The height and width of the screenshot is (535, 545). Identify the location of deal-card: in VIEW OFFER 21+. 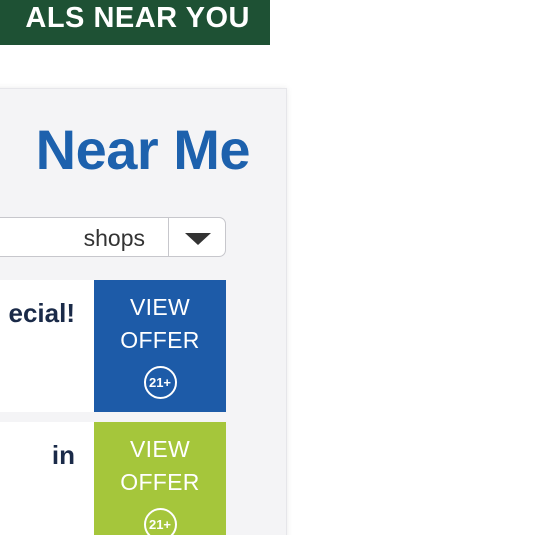
(113, 478).